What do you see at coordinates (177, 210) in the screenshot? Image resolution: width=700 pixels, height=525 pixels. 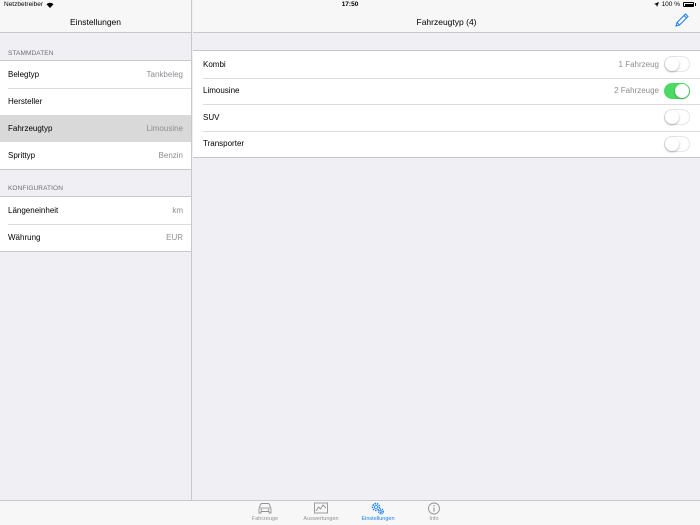 I see `row-value: km` at bounding box center [177, 210].